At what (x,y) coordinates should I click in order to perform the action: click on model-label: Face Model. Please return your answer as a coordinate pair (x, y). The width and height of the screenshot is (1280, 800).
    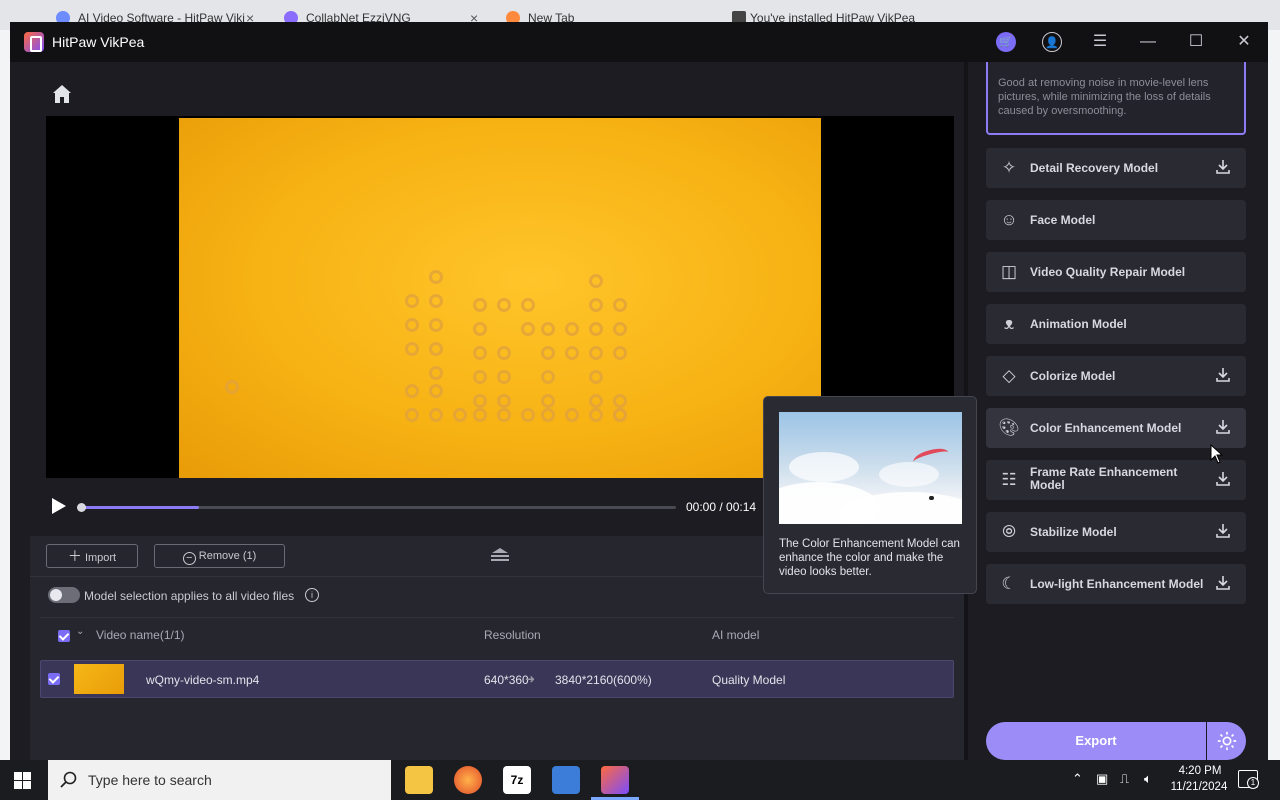
    Looking at the image, I should click on (1063, 220).